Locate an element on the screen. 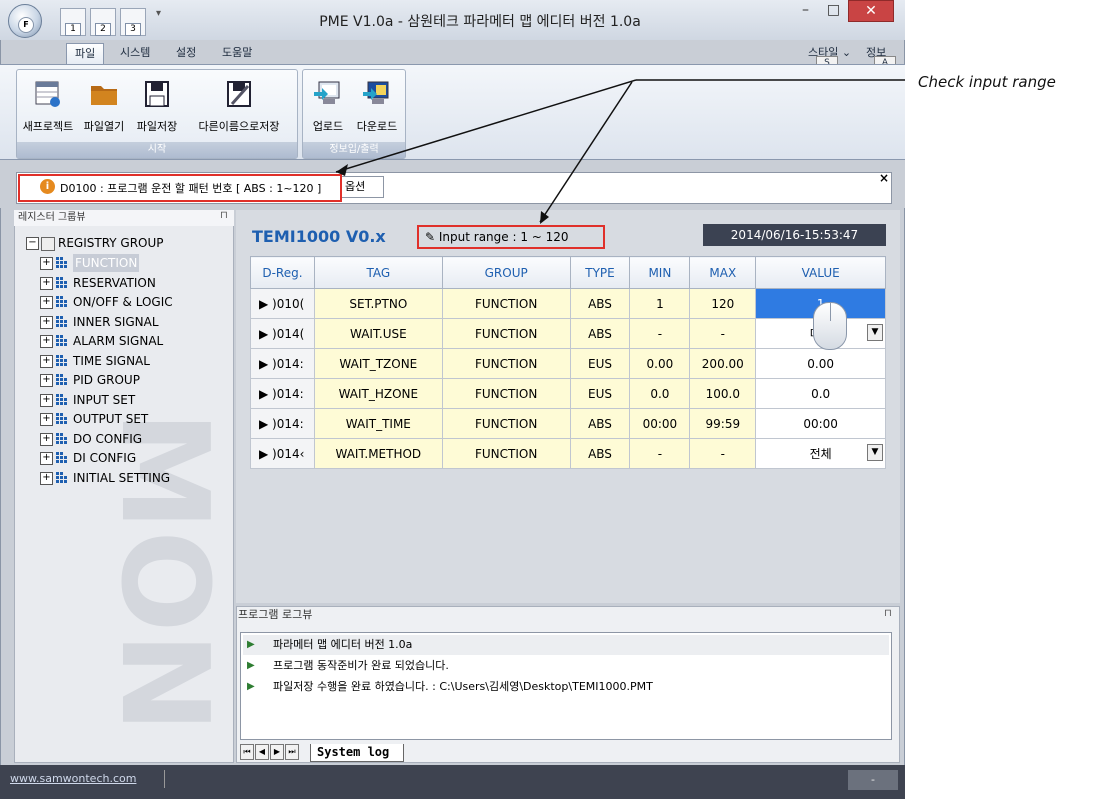 The height and width of the screenshot is (799, 1106). callout-arrowhead-infobar is located at coordinates (342, 170).